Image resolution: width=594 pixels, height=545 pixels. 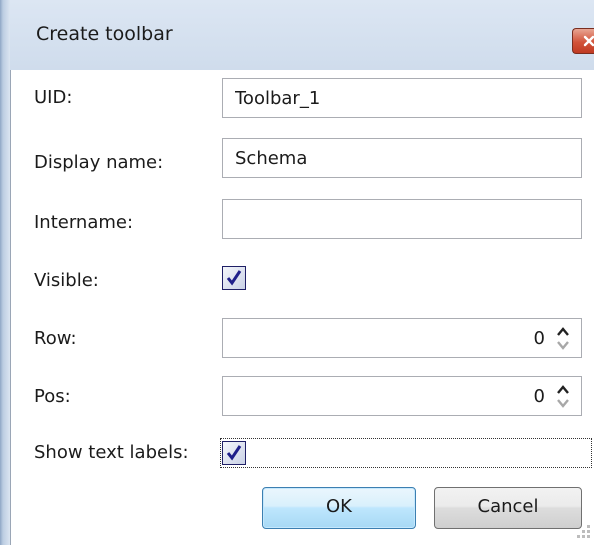 I want to click on close-icon, so click(x=588, y=41).